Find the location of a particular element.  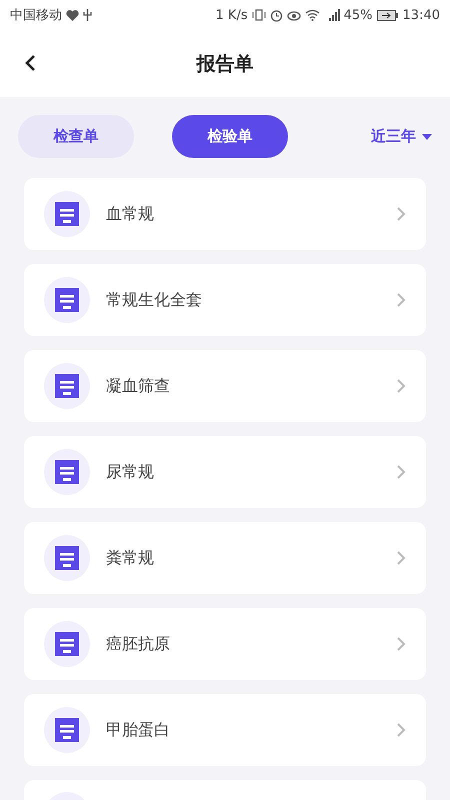

report-row: 癌胚抗原 is located at coordinates (225, 644).